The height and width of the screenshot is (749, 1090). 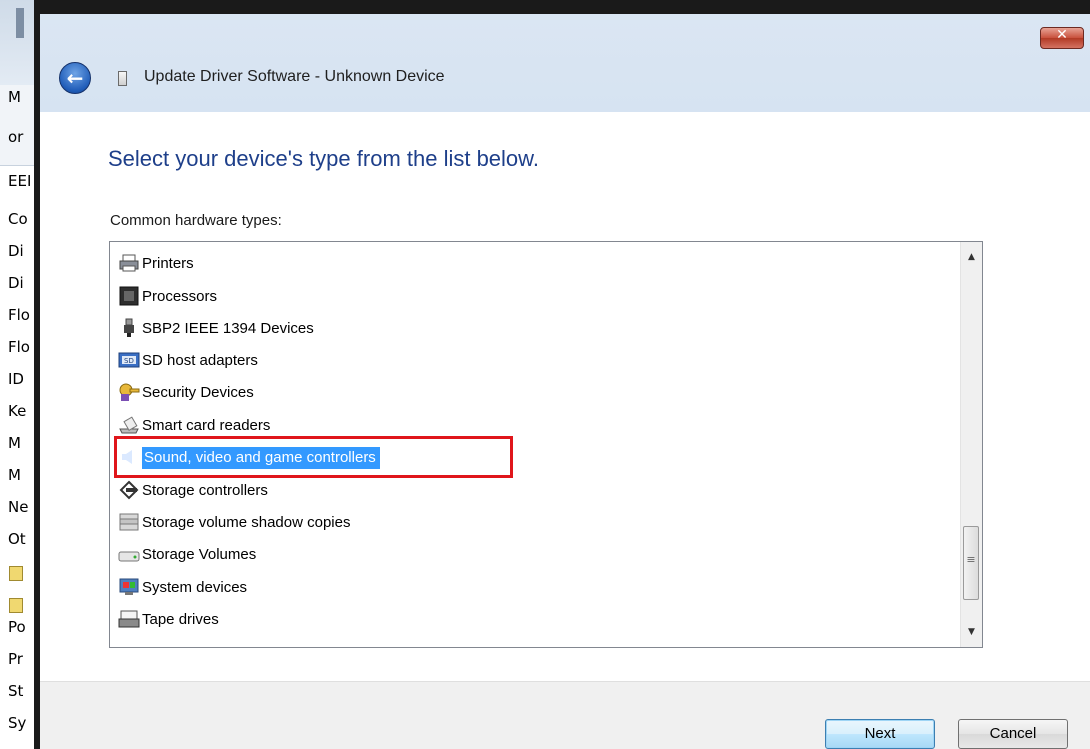 What do you see at coordinates (200, 360) in the screenshot?
I see `list-item-label: SD host adapters` at bounding box center [200, 360].